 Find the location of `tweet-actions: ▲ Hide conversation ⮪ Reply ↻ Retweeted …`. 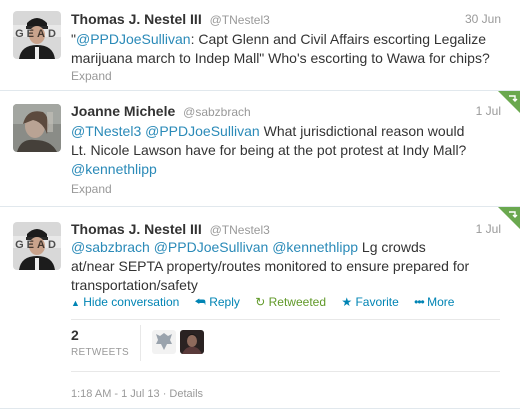

tweet-actions: ▲ Hide conversation ⮪ Reply ↻ Retweeted … is located at coordinates (268, 302).